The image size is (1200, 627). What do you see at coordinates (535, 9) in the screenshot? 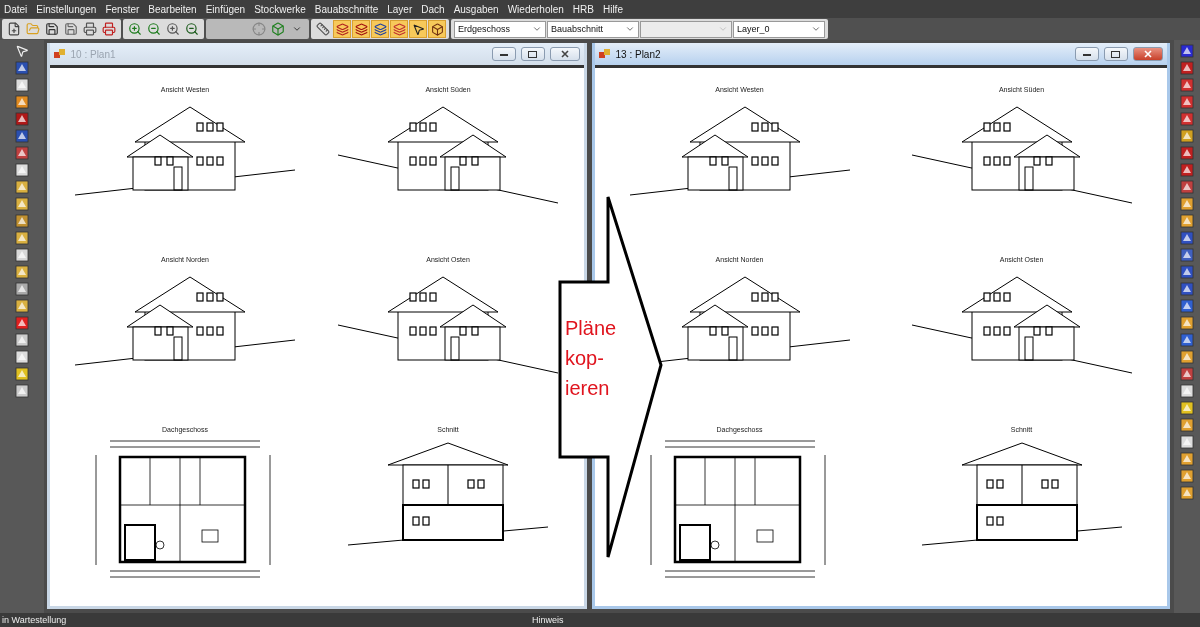
I see `menu-item: Wiederholen` at bounding box center [535, 9].